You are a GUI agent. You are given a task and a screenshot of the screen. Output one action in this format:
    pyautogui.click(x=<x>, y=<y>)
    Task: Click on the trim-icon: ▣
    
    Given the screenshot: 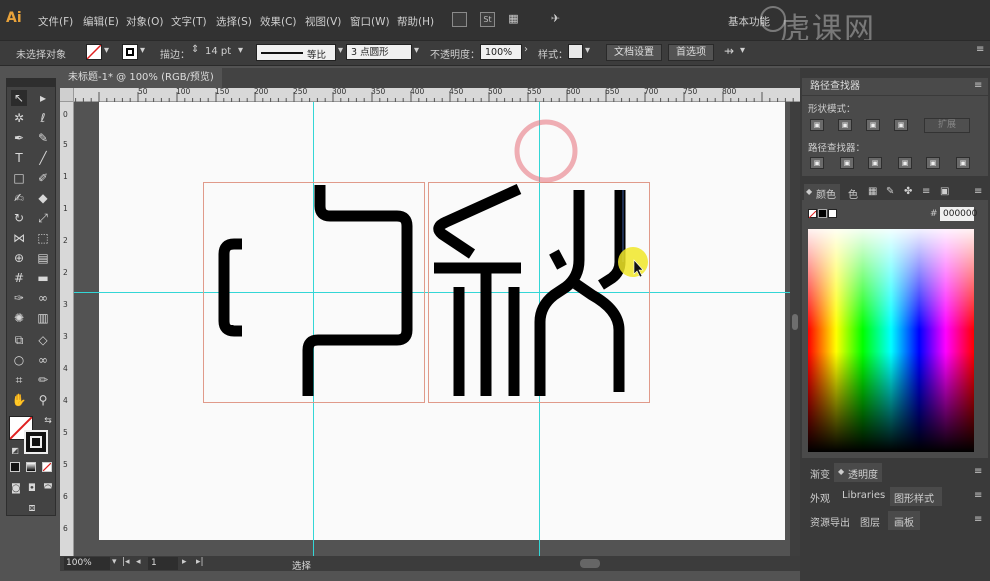 What is the action you would take?
    pyautogui.click(x=847, y=163)
    